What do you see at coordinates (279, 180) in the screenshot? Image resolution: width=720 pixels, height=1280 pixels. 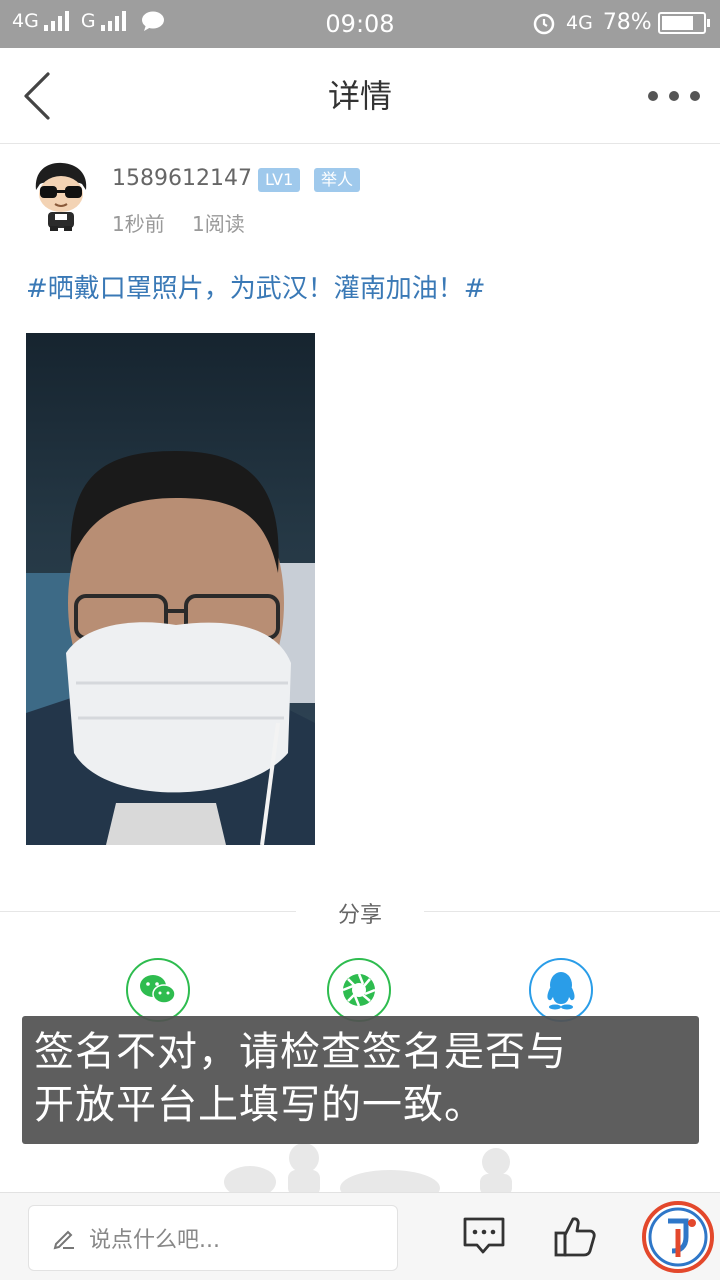 I see `level-badge: LV1` at bounding box center [279, 180].